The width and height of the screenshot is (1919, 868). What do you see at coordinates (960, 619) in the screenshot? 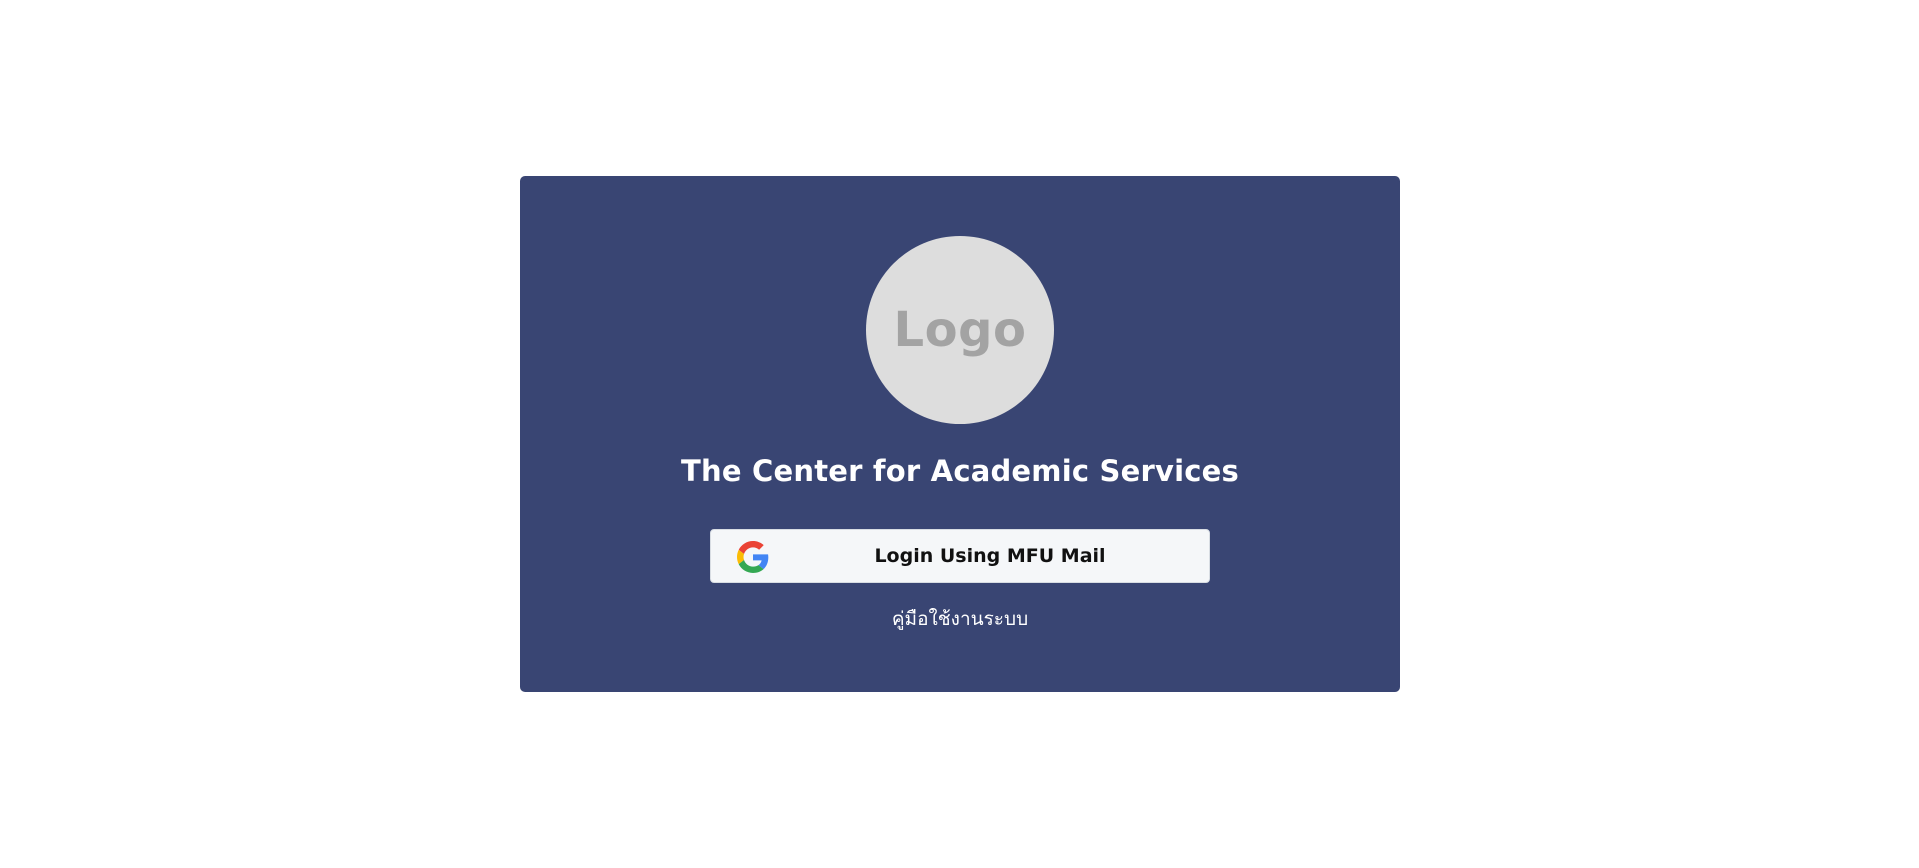
I see `user-manual-link: คู่มือใช้งานระบบ` at bounding box center [960, 619].